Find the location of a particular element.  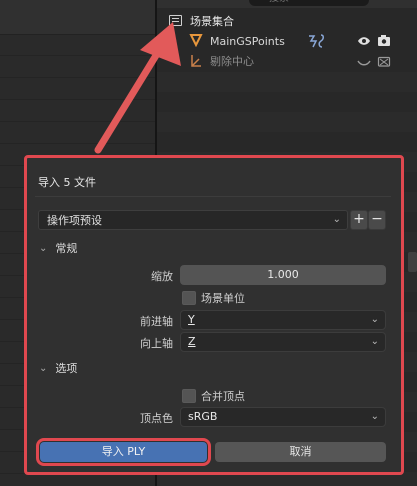

camera-disabled-icon is located at coordinates (384, 62).